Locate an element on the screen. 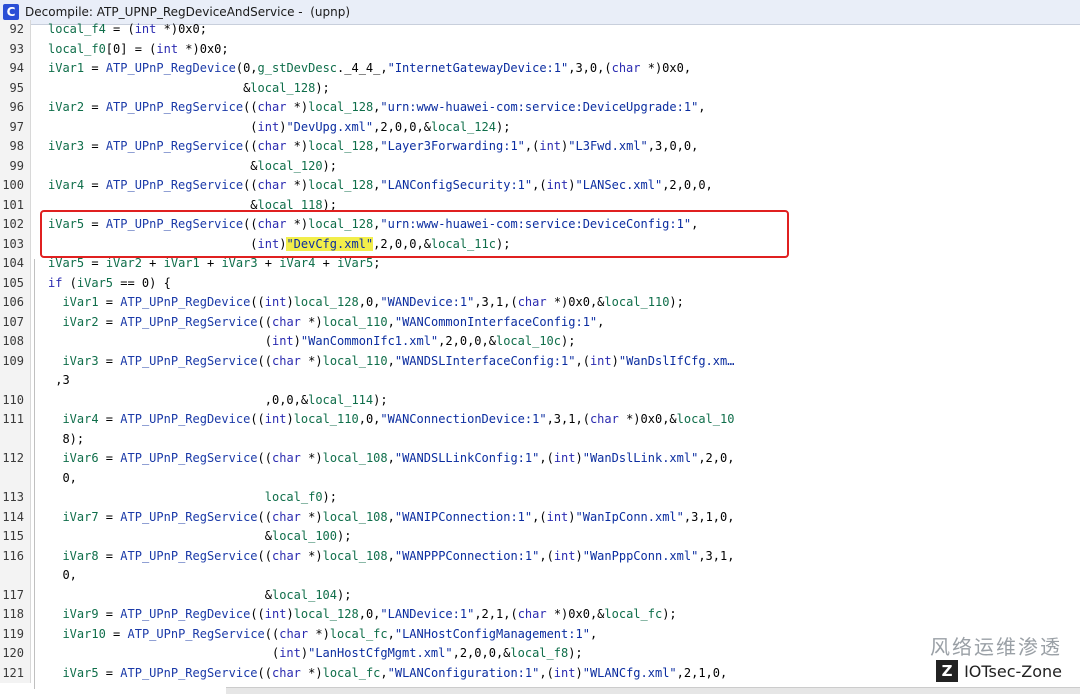  code-line: ,3 is located at coordinates (540, 381).